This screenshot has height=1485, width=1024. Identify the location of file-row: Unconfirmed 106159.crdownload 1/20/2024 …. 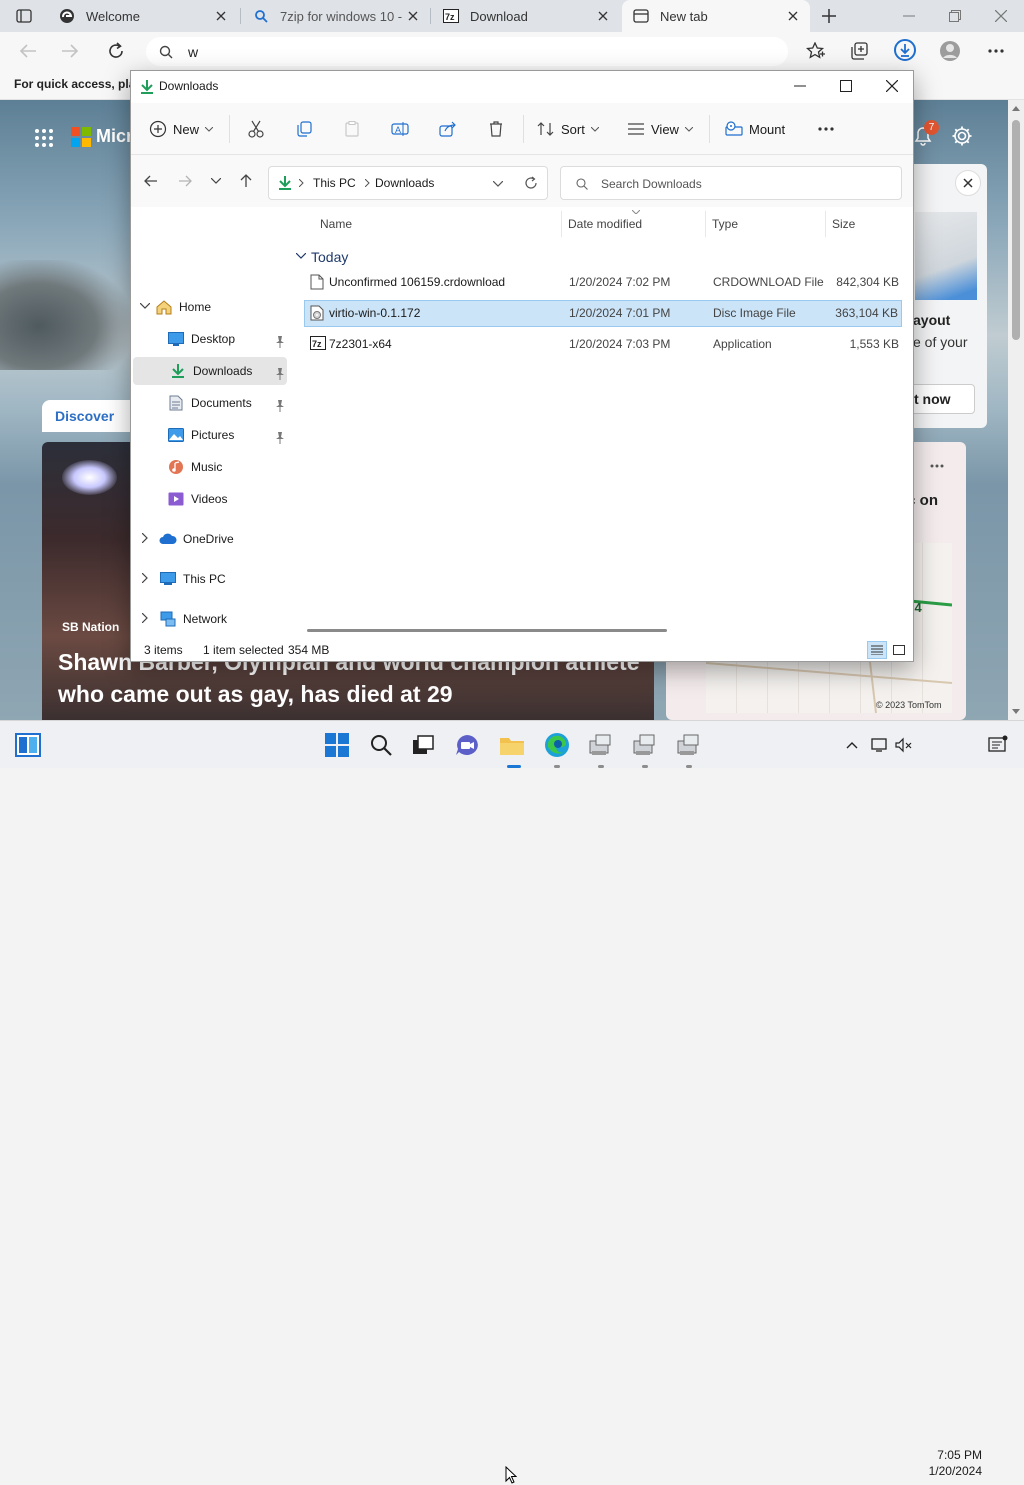
(603, 282).